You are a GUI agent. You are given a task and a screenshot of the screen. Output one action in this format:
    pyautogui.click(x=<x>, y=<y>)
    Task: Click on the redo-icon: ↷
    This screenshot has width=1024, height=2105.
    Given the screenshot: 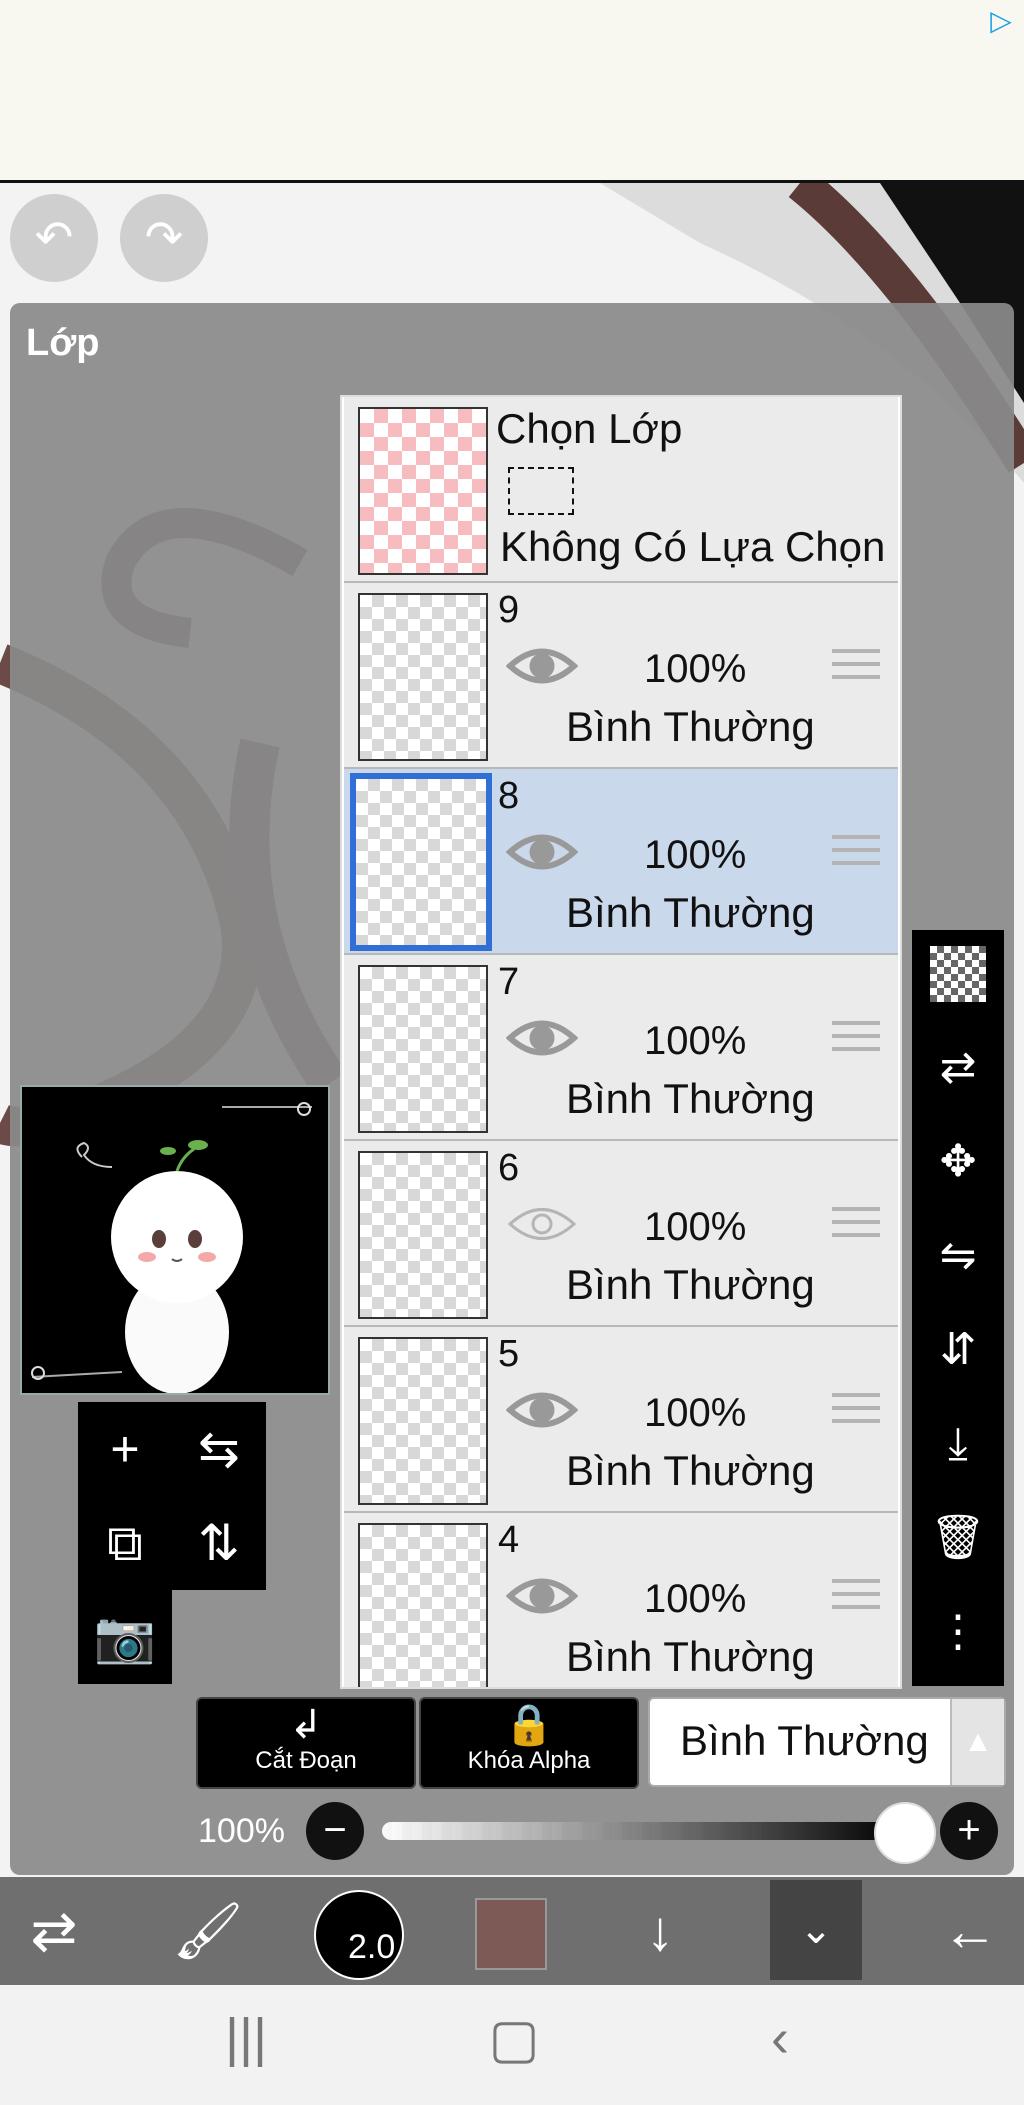 What is the action you would take?
    pyautogui.click(x=164, y=237)
    